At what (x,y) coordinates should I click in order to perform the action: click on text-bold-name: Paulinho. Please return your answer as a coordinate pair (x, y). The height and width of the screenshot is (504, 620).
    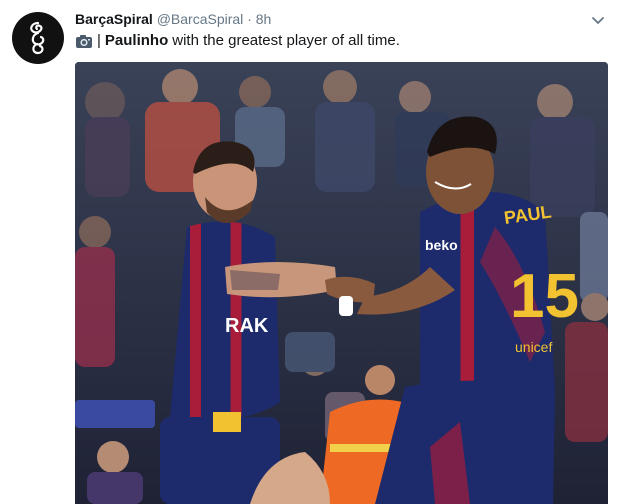
    Looking at the image, I should click on (136, 40).